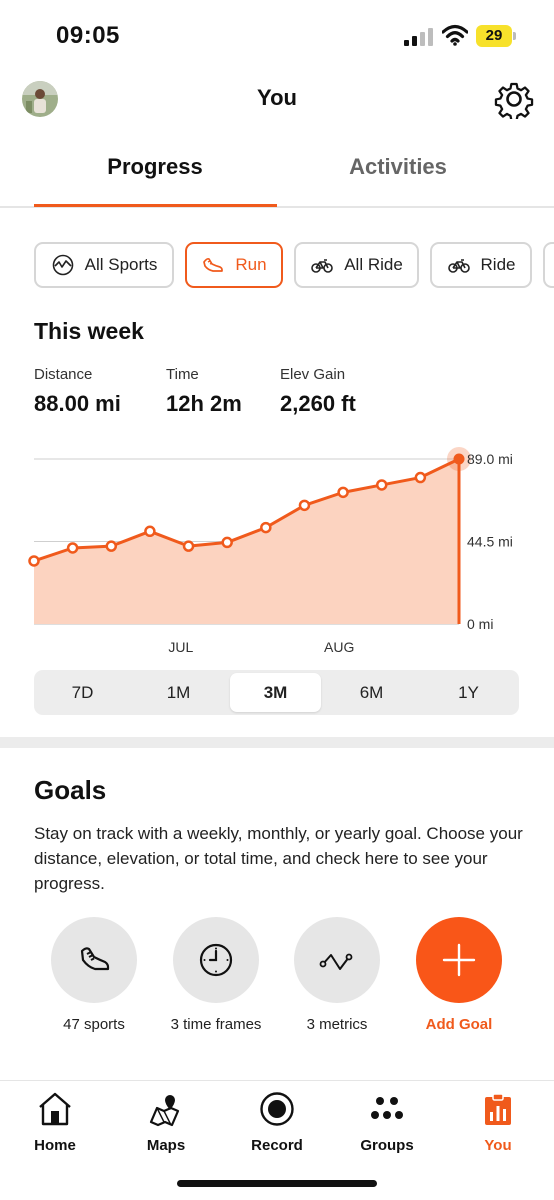 The width and height of the screenshot is (554, 1200). I want to click on goal-metrics-circle, so click(337, 960).